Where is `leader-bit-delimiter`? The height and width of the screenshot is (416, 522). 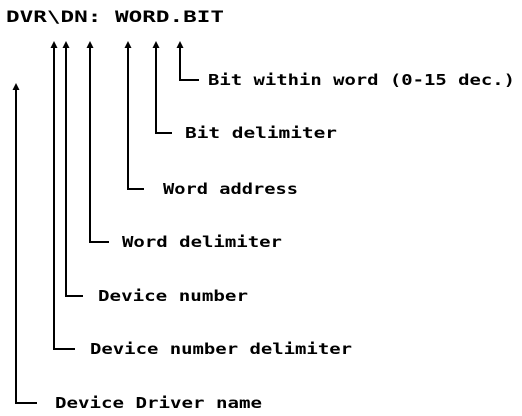 leader-bit-delimiter is located at coordinates (162, 87).